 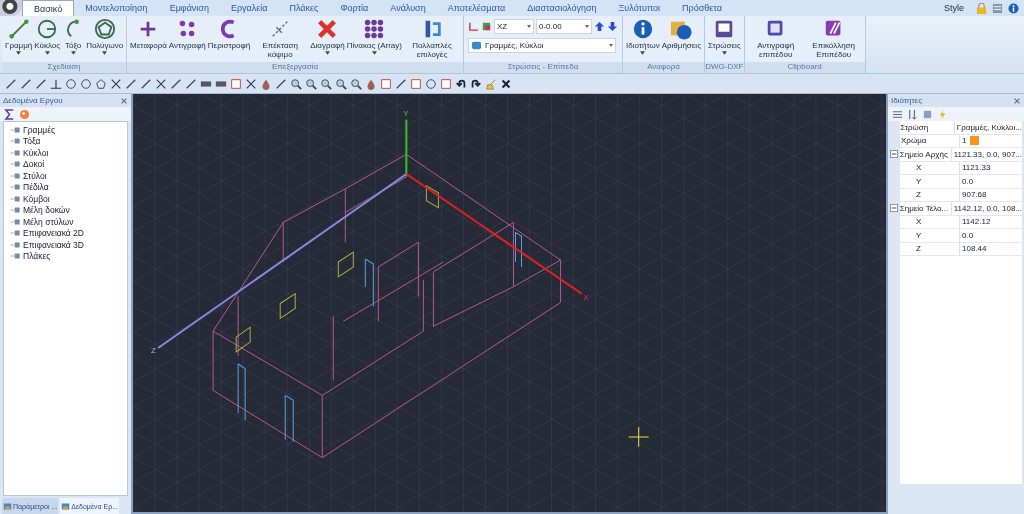 What do you see at coordinates (68, 130) in the screenshot?
I see `tree-item: Γραμμές` at bounding box center [68, 130].